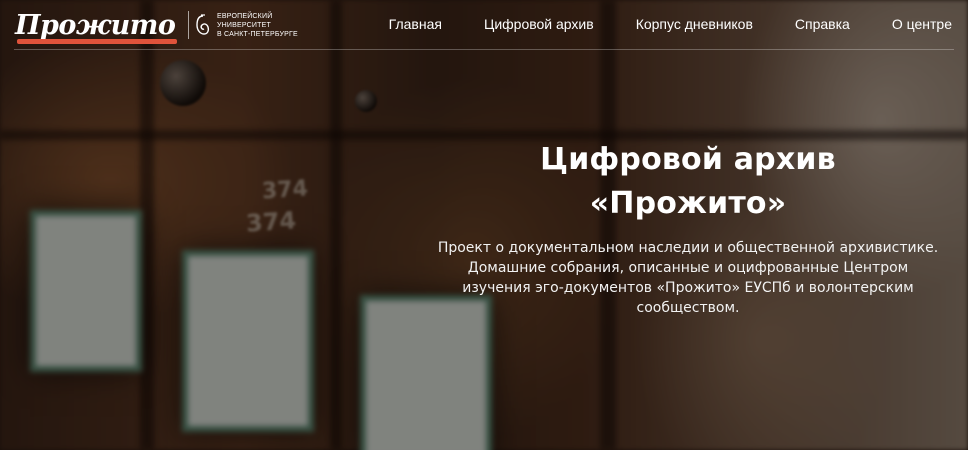 The height and width of the screenshot is (450, 968). What do you see at coordinates (203, 24) in the screenshot?
I see `eusp-spiral-icon` at bounding box center [203, 24].